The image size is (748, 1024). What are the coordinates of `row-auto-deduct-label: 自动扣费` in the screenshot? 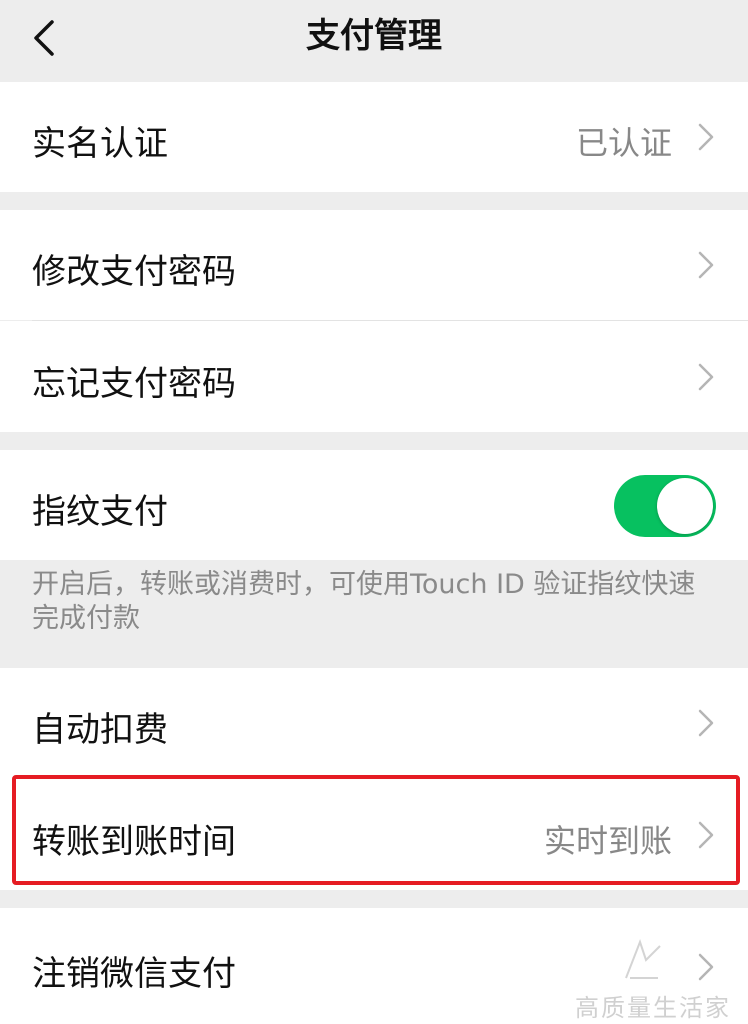 It's located at (100, 730).